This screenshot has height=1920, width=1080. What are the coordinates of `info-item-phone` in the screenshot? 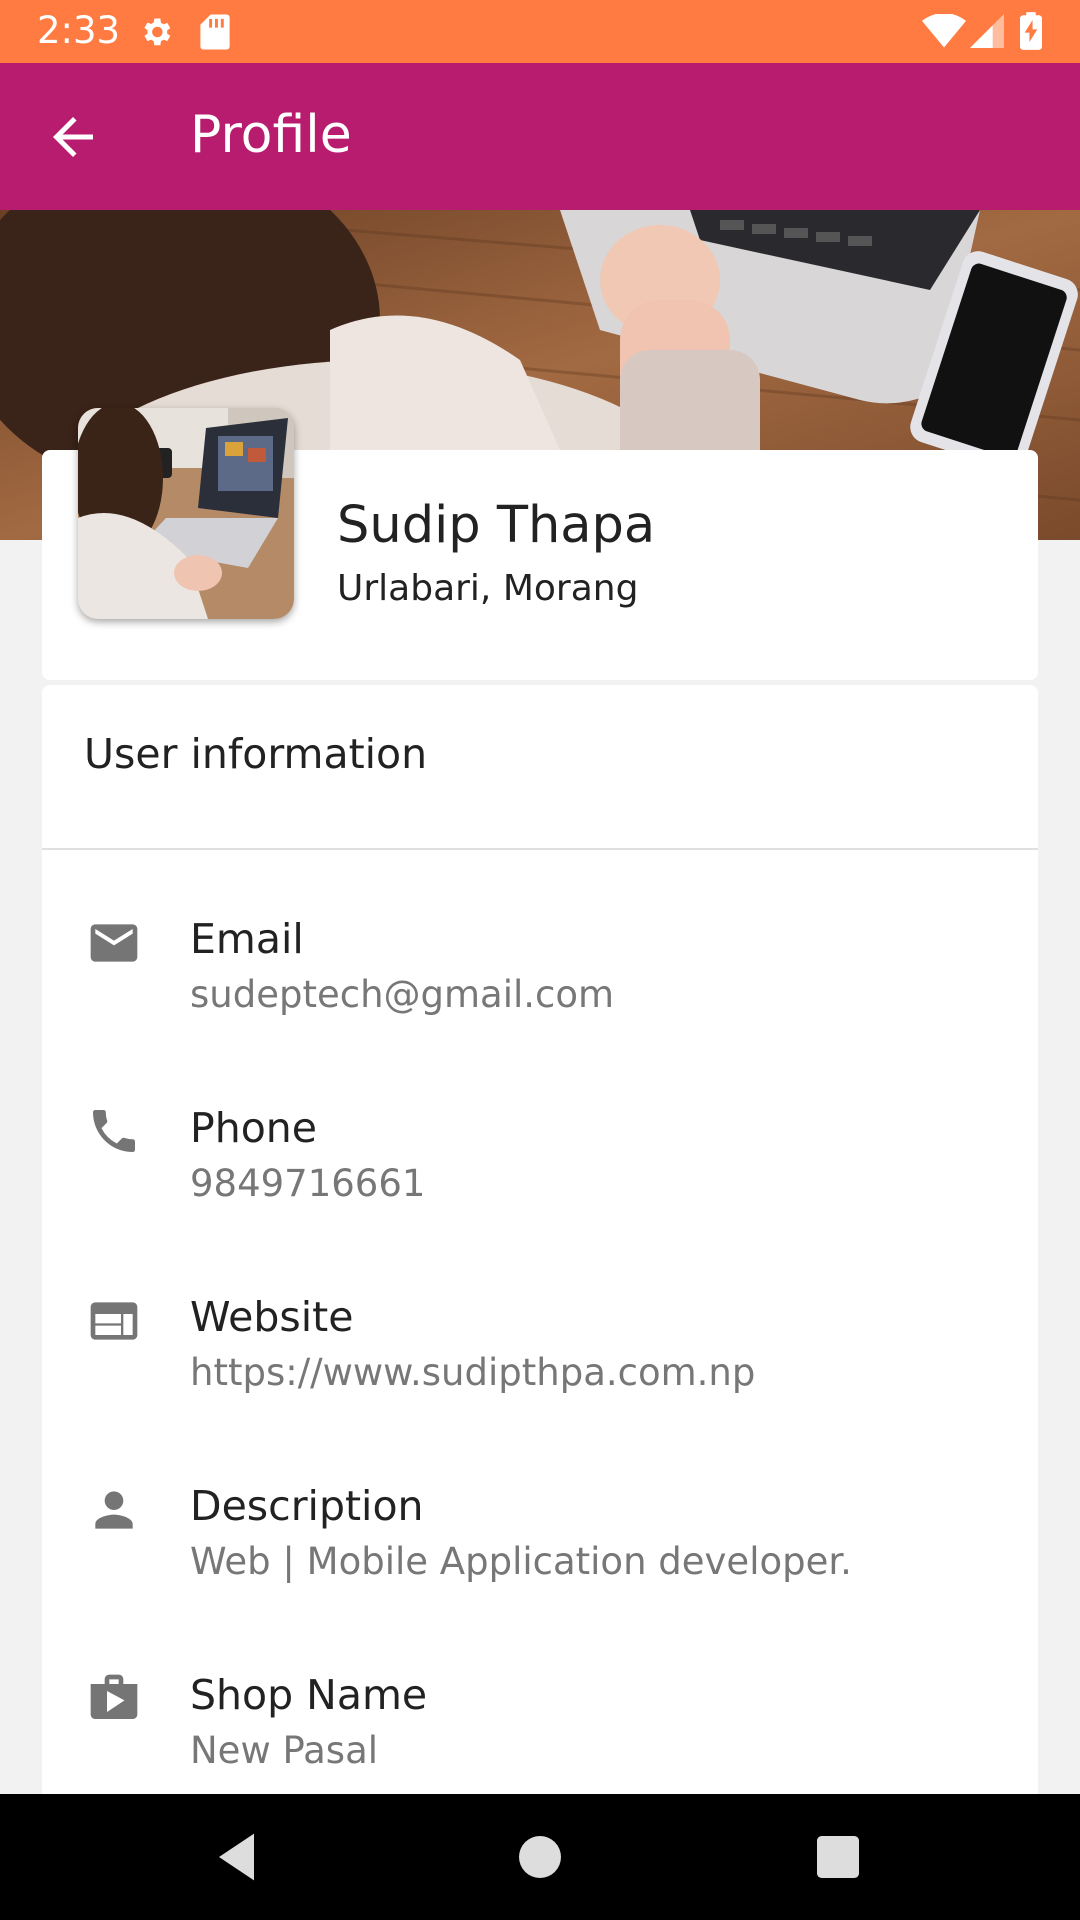 It's located at (540, 1155).